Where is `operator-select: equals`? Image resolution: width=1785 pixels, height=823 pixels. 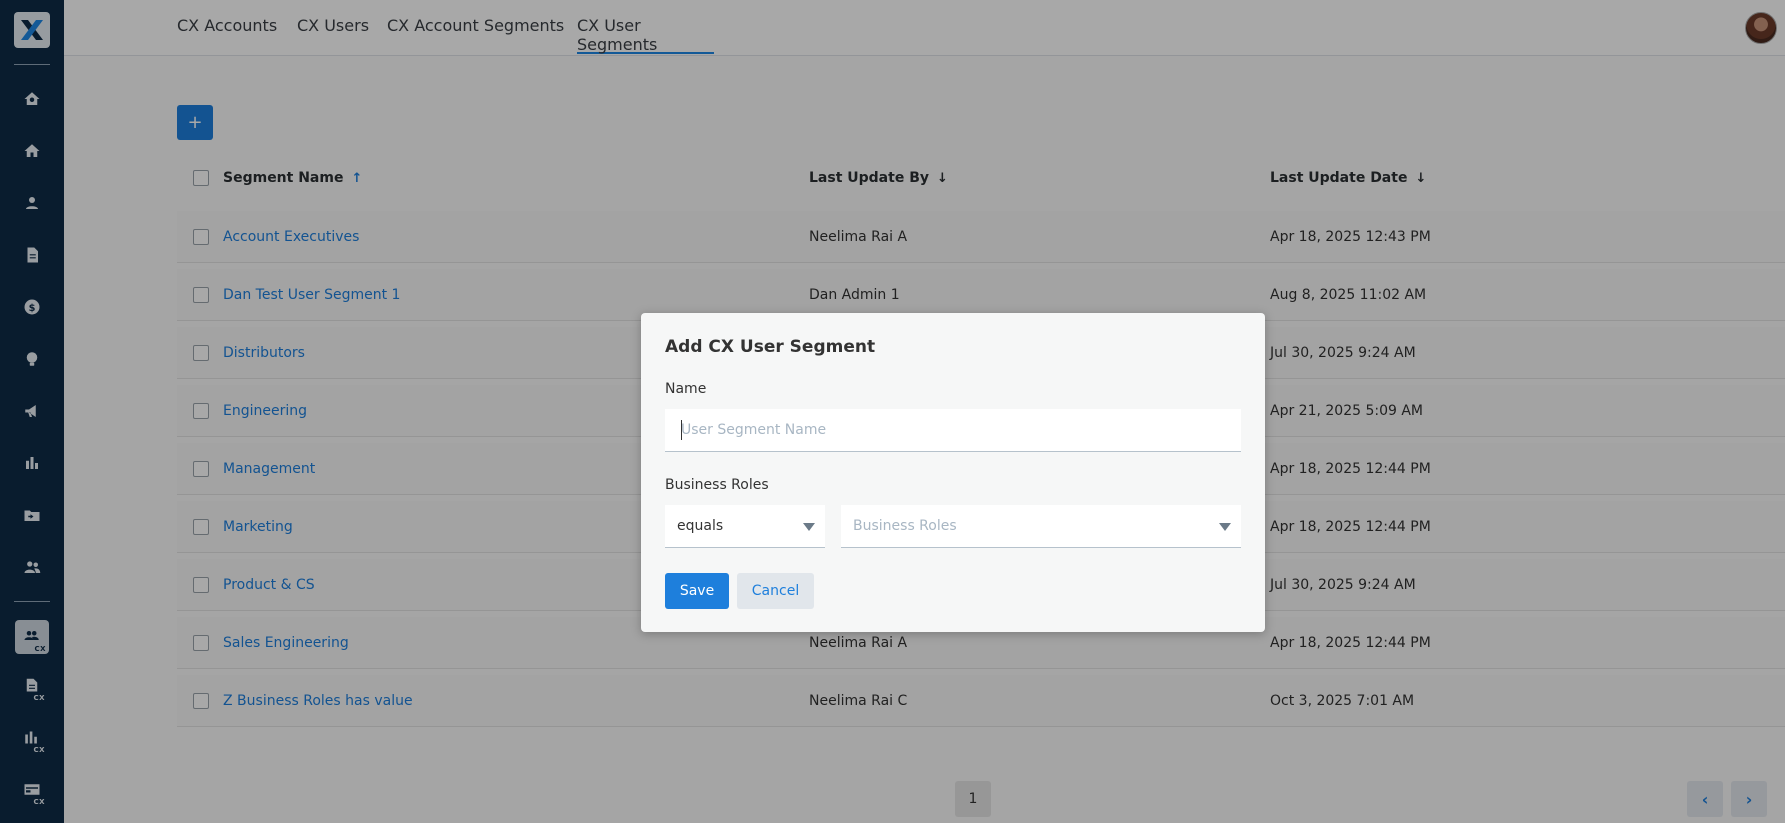
operator-select: equals is located at coordinates (745, 526).